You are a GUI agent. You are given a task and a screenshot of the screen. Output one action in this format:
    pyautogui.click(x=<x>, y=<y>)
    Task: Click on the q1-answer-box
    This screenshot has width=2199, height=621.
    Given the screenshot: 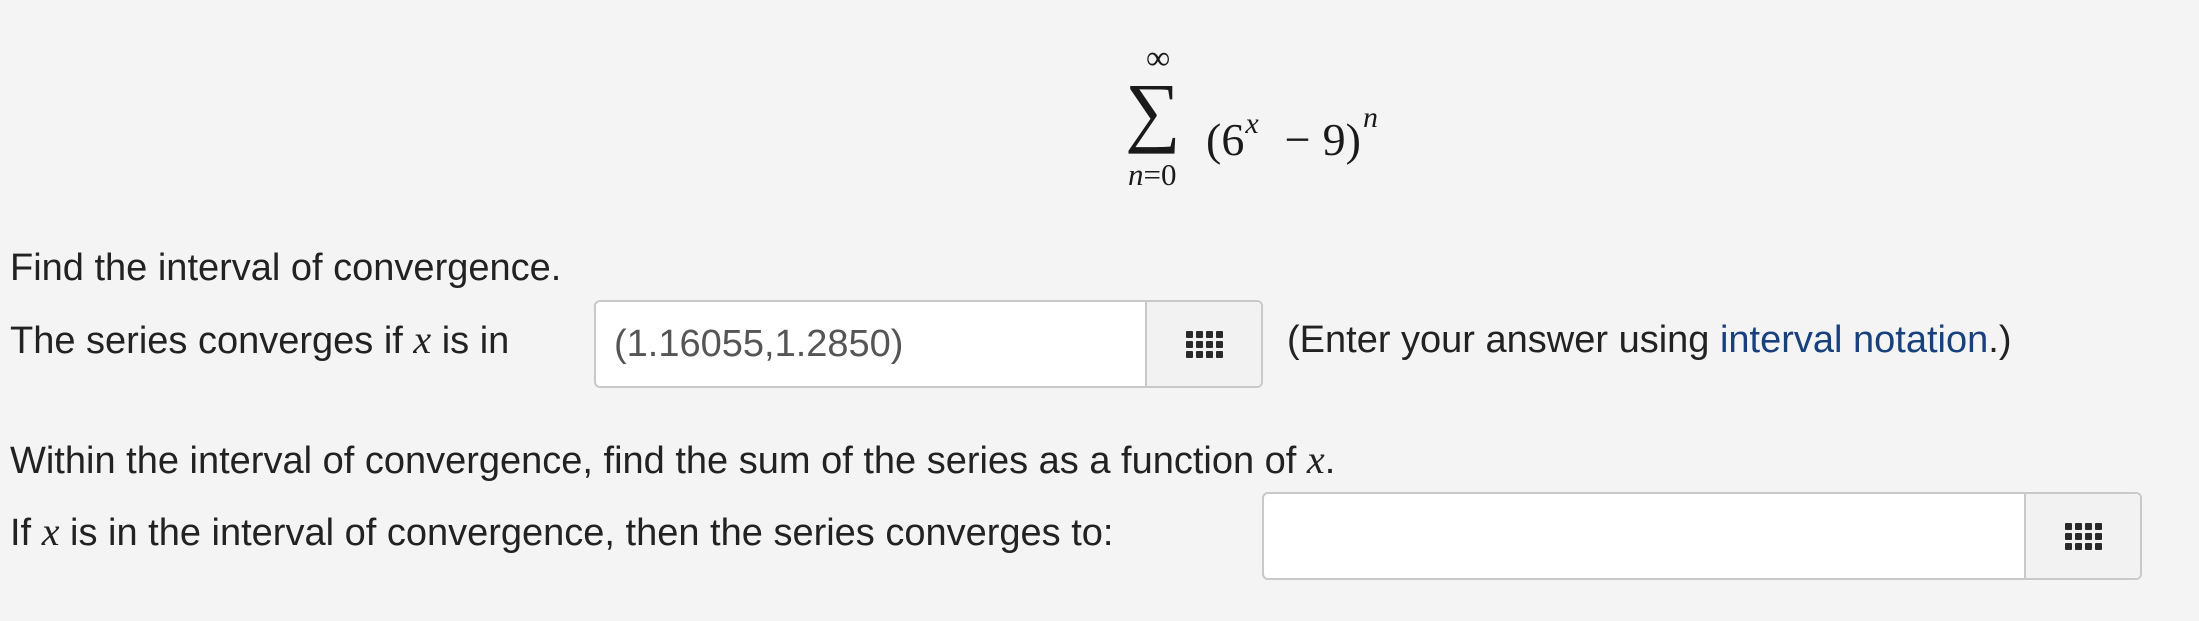 What is the action you would take?
    pyautogui.click(x=928, y=344)
    